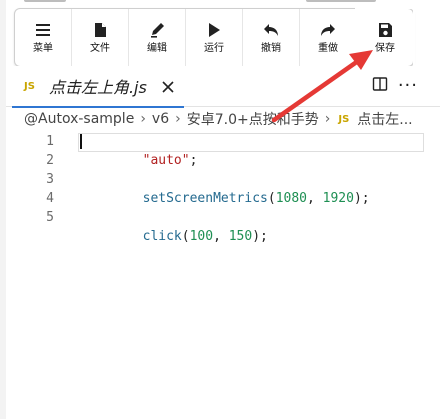 The width and height of the screenshot is (440, 419). Describe the element at coordinates (214, 48) in the screenshot. I see `run-label: 运行` at that location.